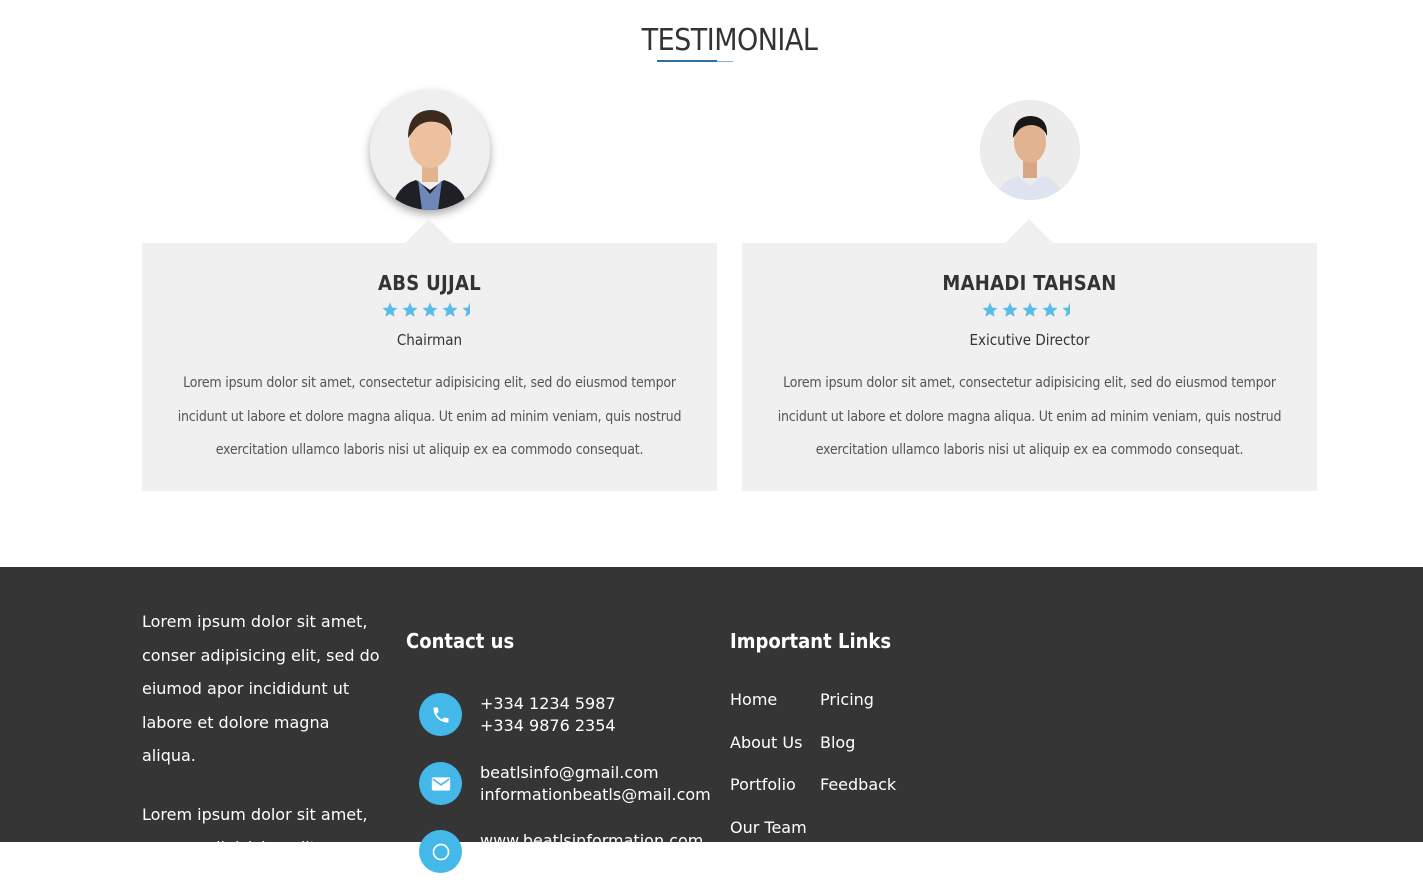 The width and height of the screenshot is (1423, 890). I want to click on phone-icon, so click(440, 714).